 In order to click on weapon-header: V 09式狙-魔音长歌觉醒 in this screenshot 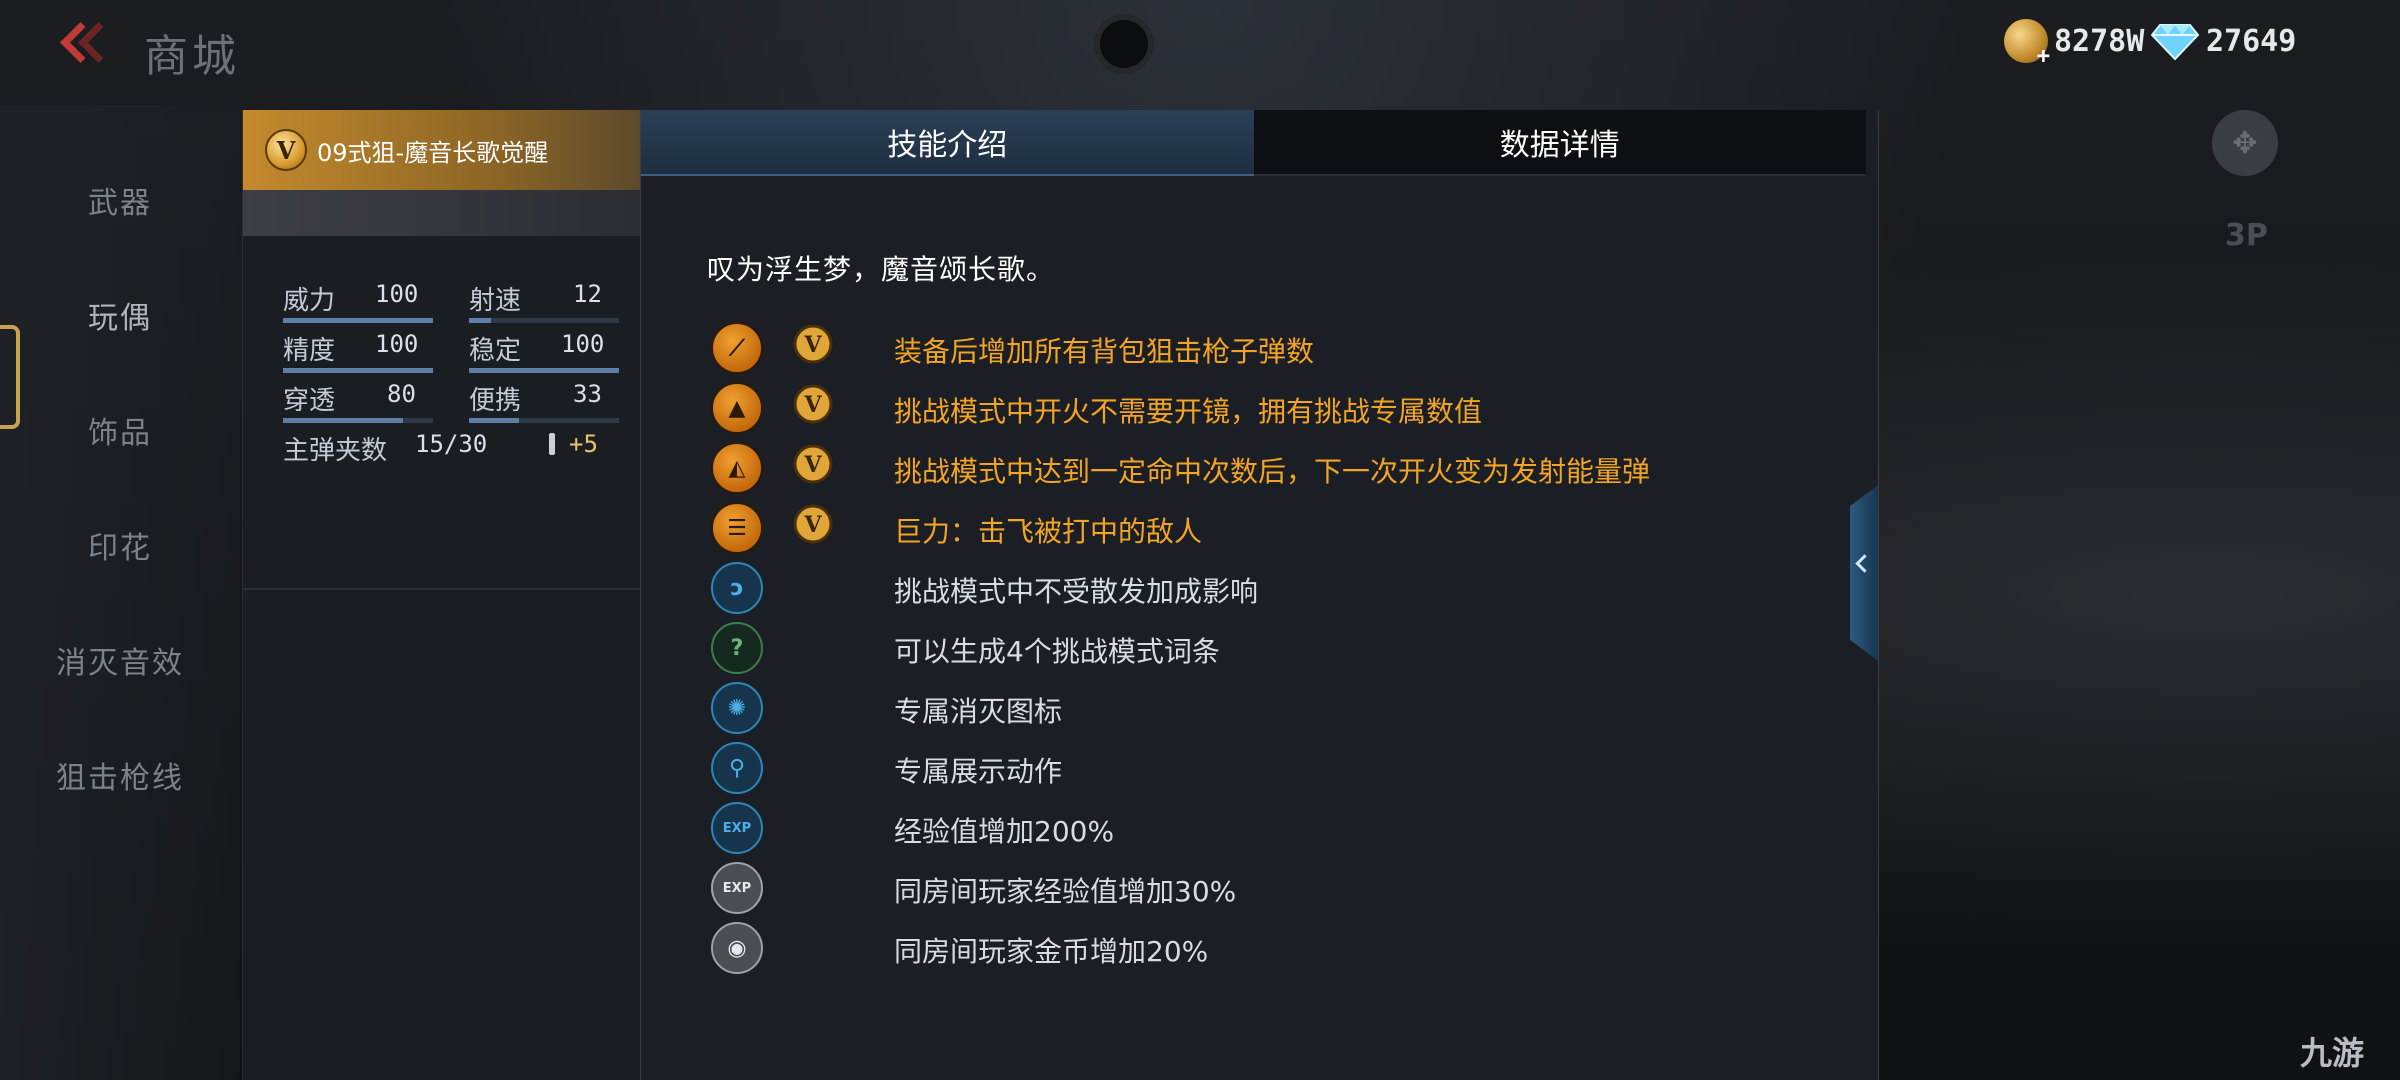, I will do `click(441, 150)`.